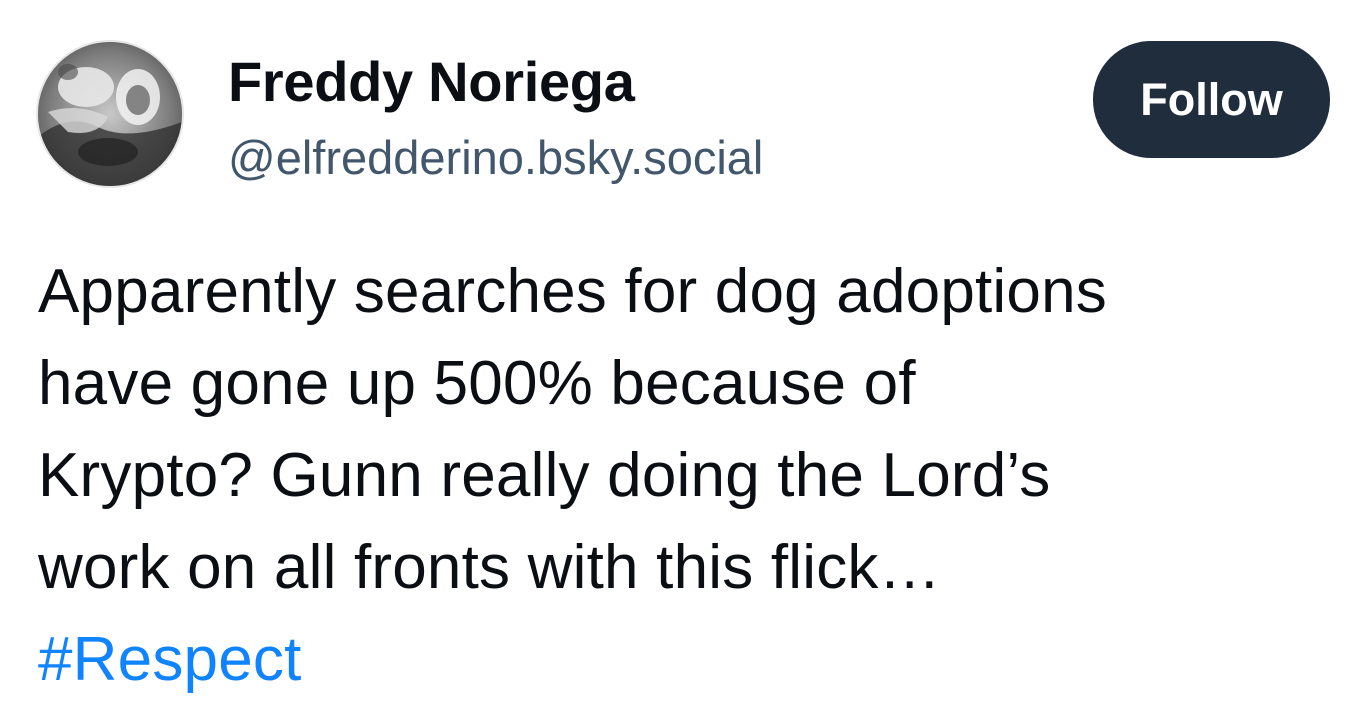  I want to click on author-avatar, so click(110, 114).